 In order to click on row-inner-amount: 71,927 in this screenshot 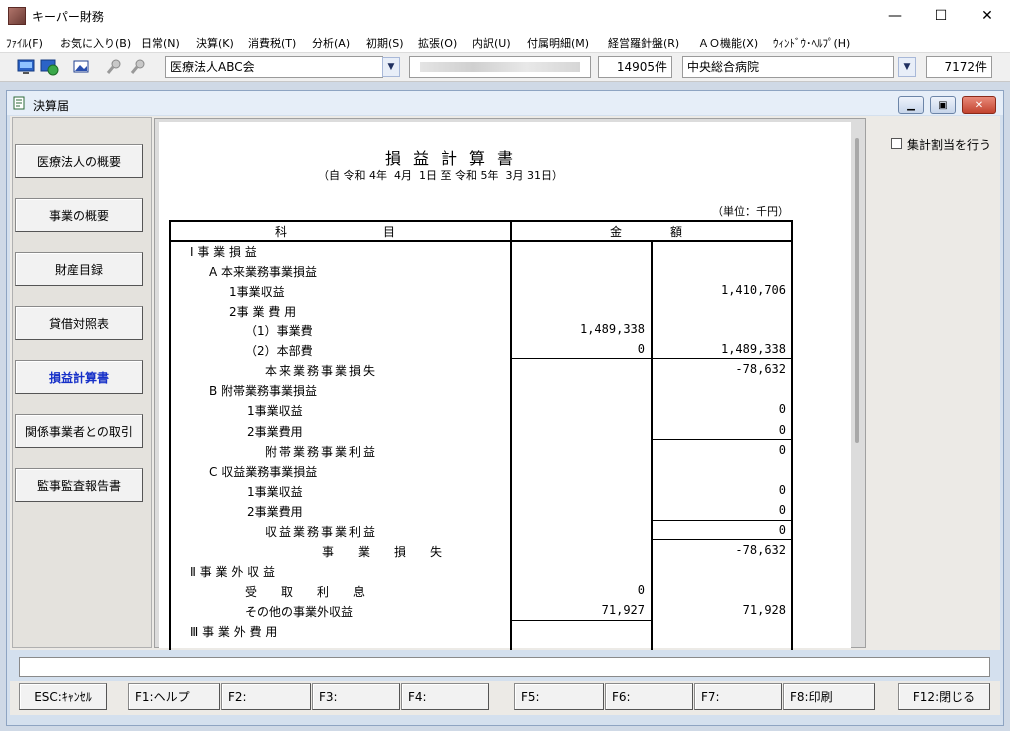, I will do `click(623, 610)`.